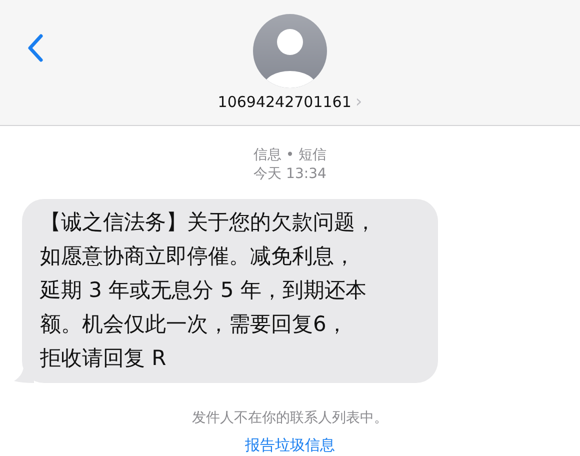 This screenshot has height=456, width=580. What do you see at coordinates (285, 102) in the screenshot?
I see `contact-number: 10694242701161` at bounding box center [285, 102].